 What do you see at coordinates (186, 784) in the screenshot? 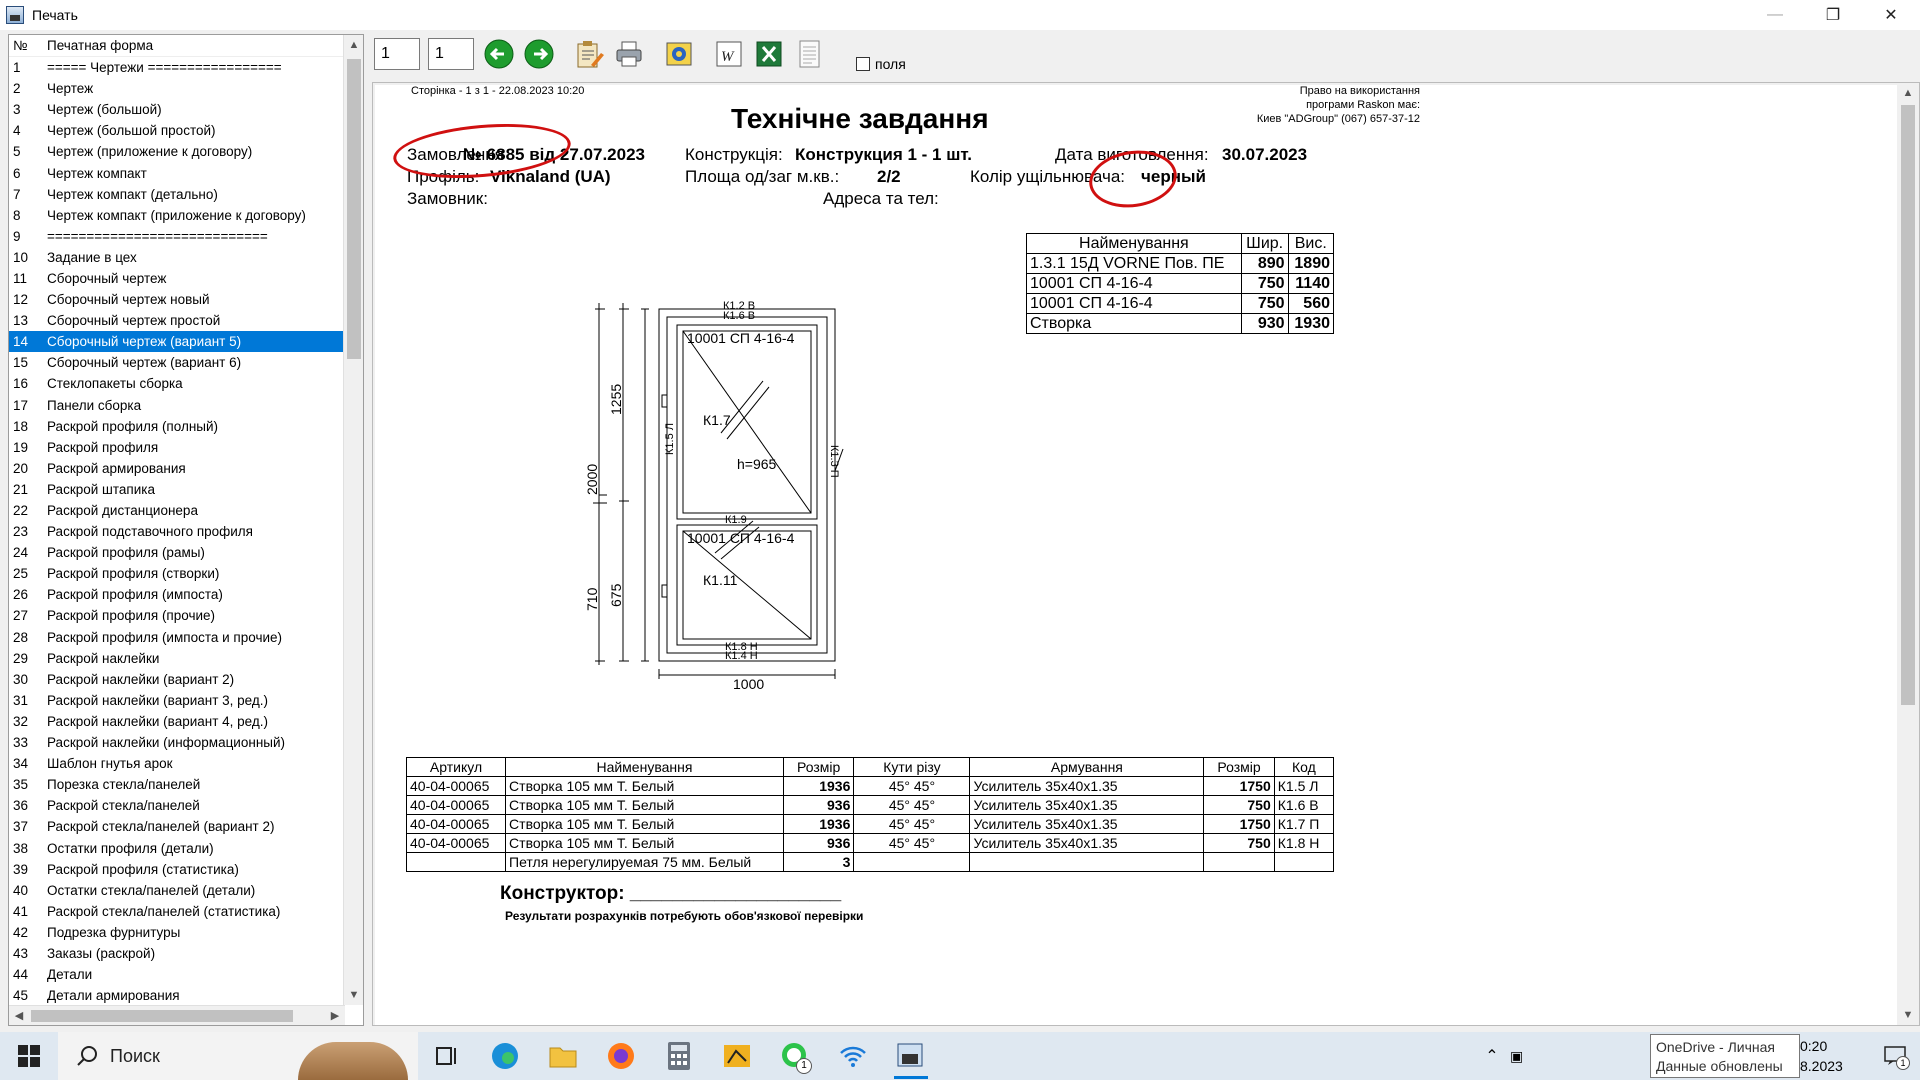
I see `list-item: 35 Порезка стекла/панелей` at bounding box center [186, 784].